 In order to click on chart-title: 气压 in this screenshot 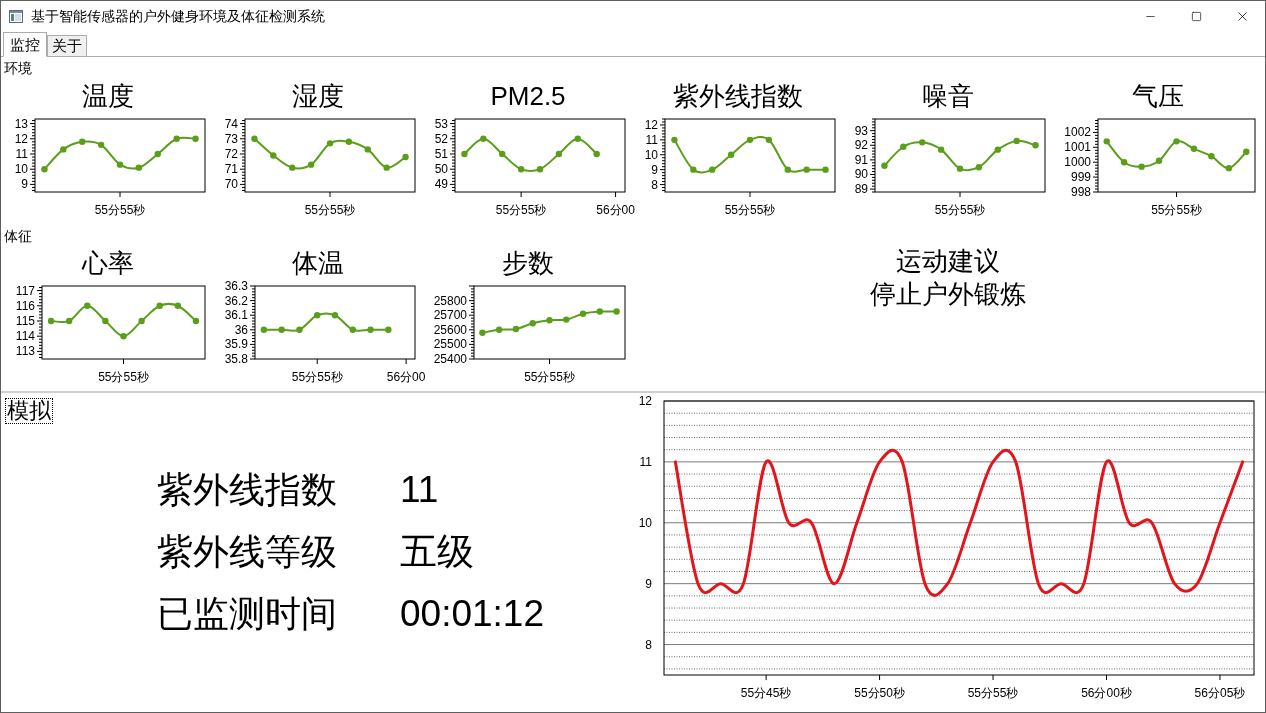, I will do `click(1158, 96)`.